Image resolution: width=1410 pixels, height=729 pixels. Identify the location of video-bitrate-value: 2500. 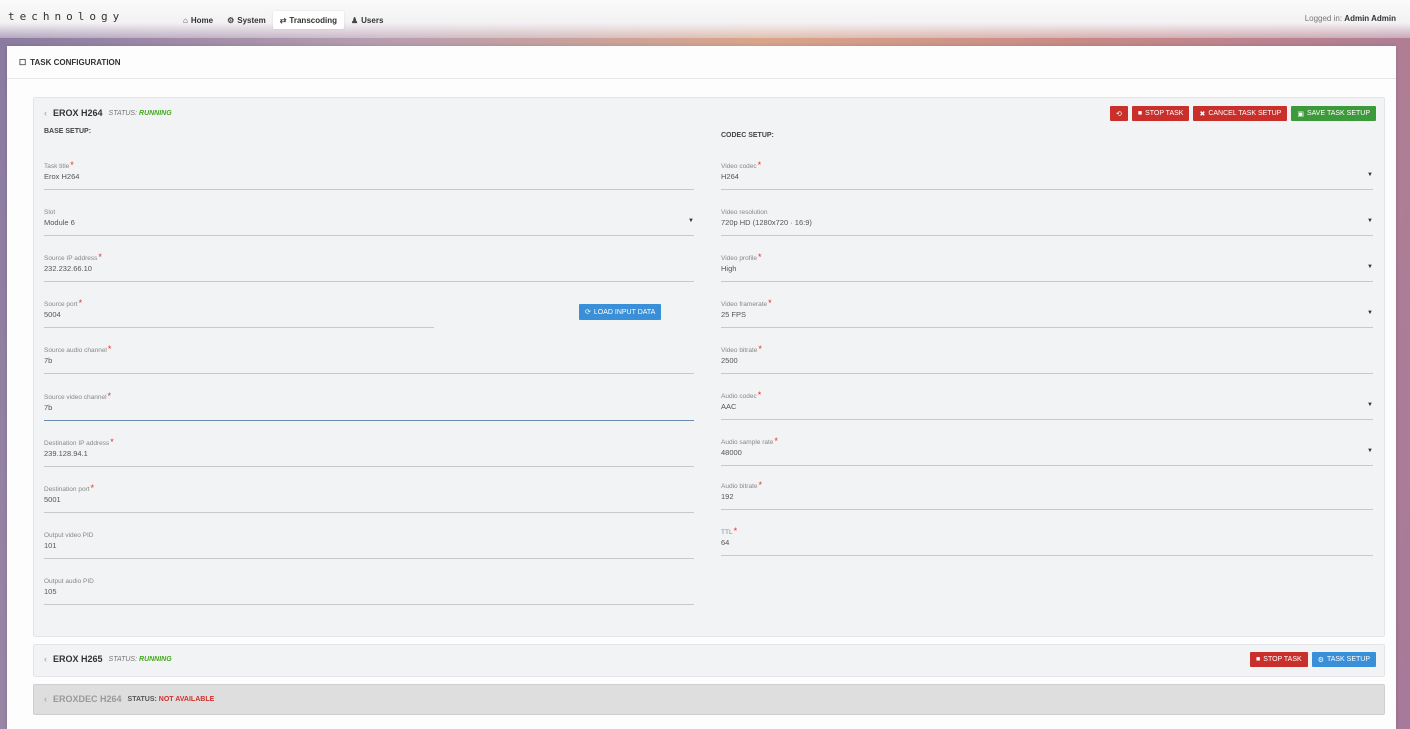
(729, 360).